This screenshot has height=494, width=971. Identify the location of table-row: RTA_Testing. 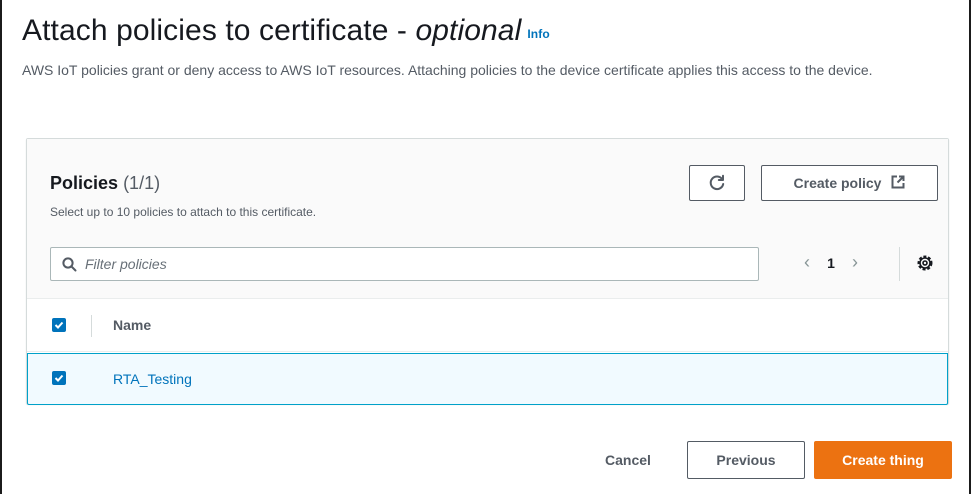
(487, 379).